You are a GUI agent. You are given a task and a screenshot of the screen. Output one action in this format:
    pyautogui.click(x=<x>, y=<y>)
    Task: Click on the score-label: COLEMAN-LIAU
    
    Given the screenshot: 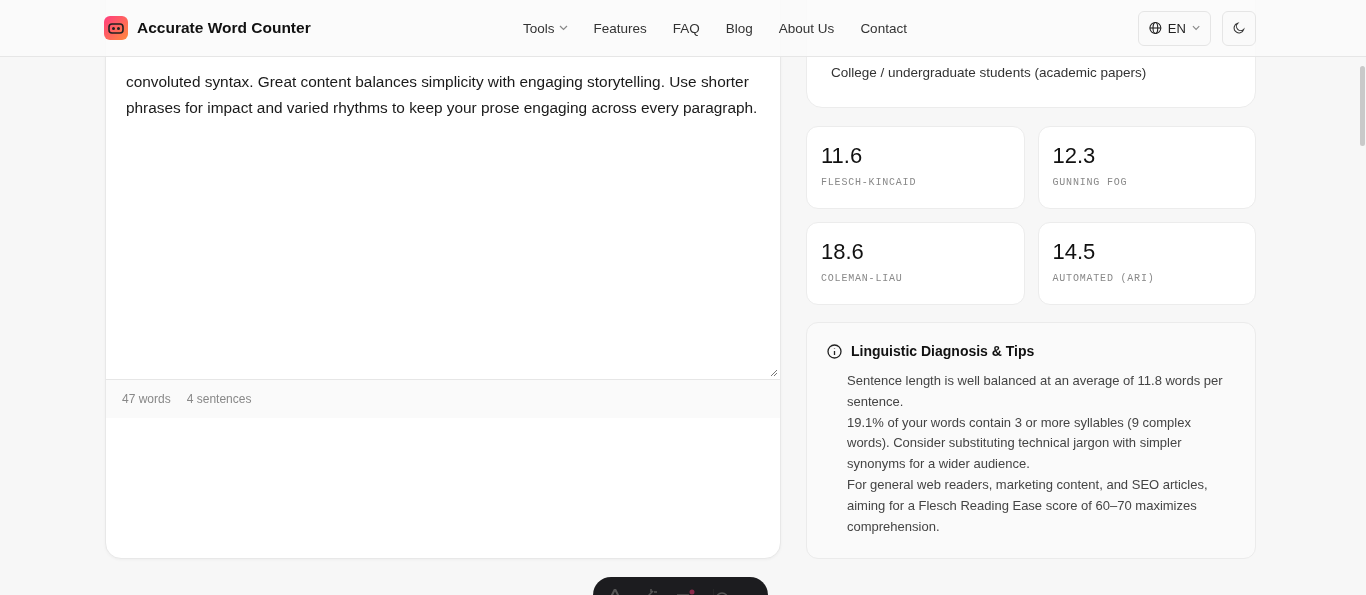 What is the action you would take?
    pyautogui.click(x=862, y=278)
    